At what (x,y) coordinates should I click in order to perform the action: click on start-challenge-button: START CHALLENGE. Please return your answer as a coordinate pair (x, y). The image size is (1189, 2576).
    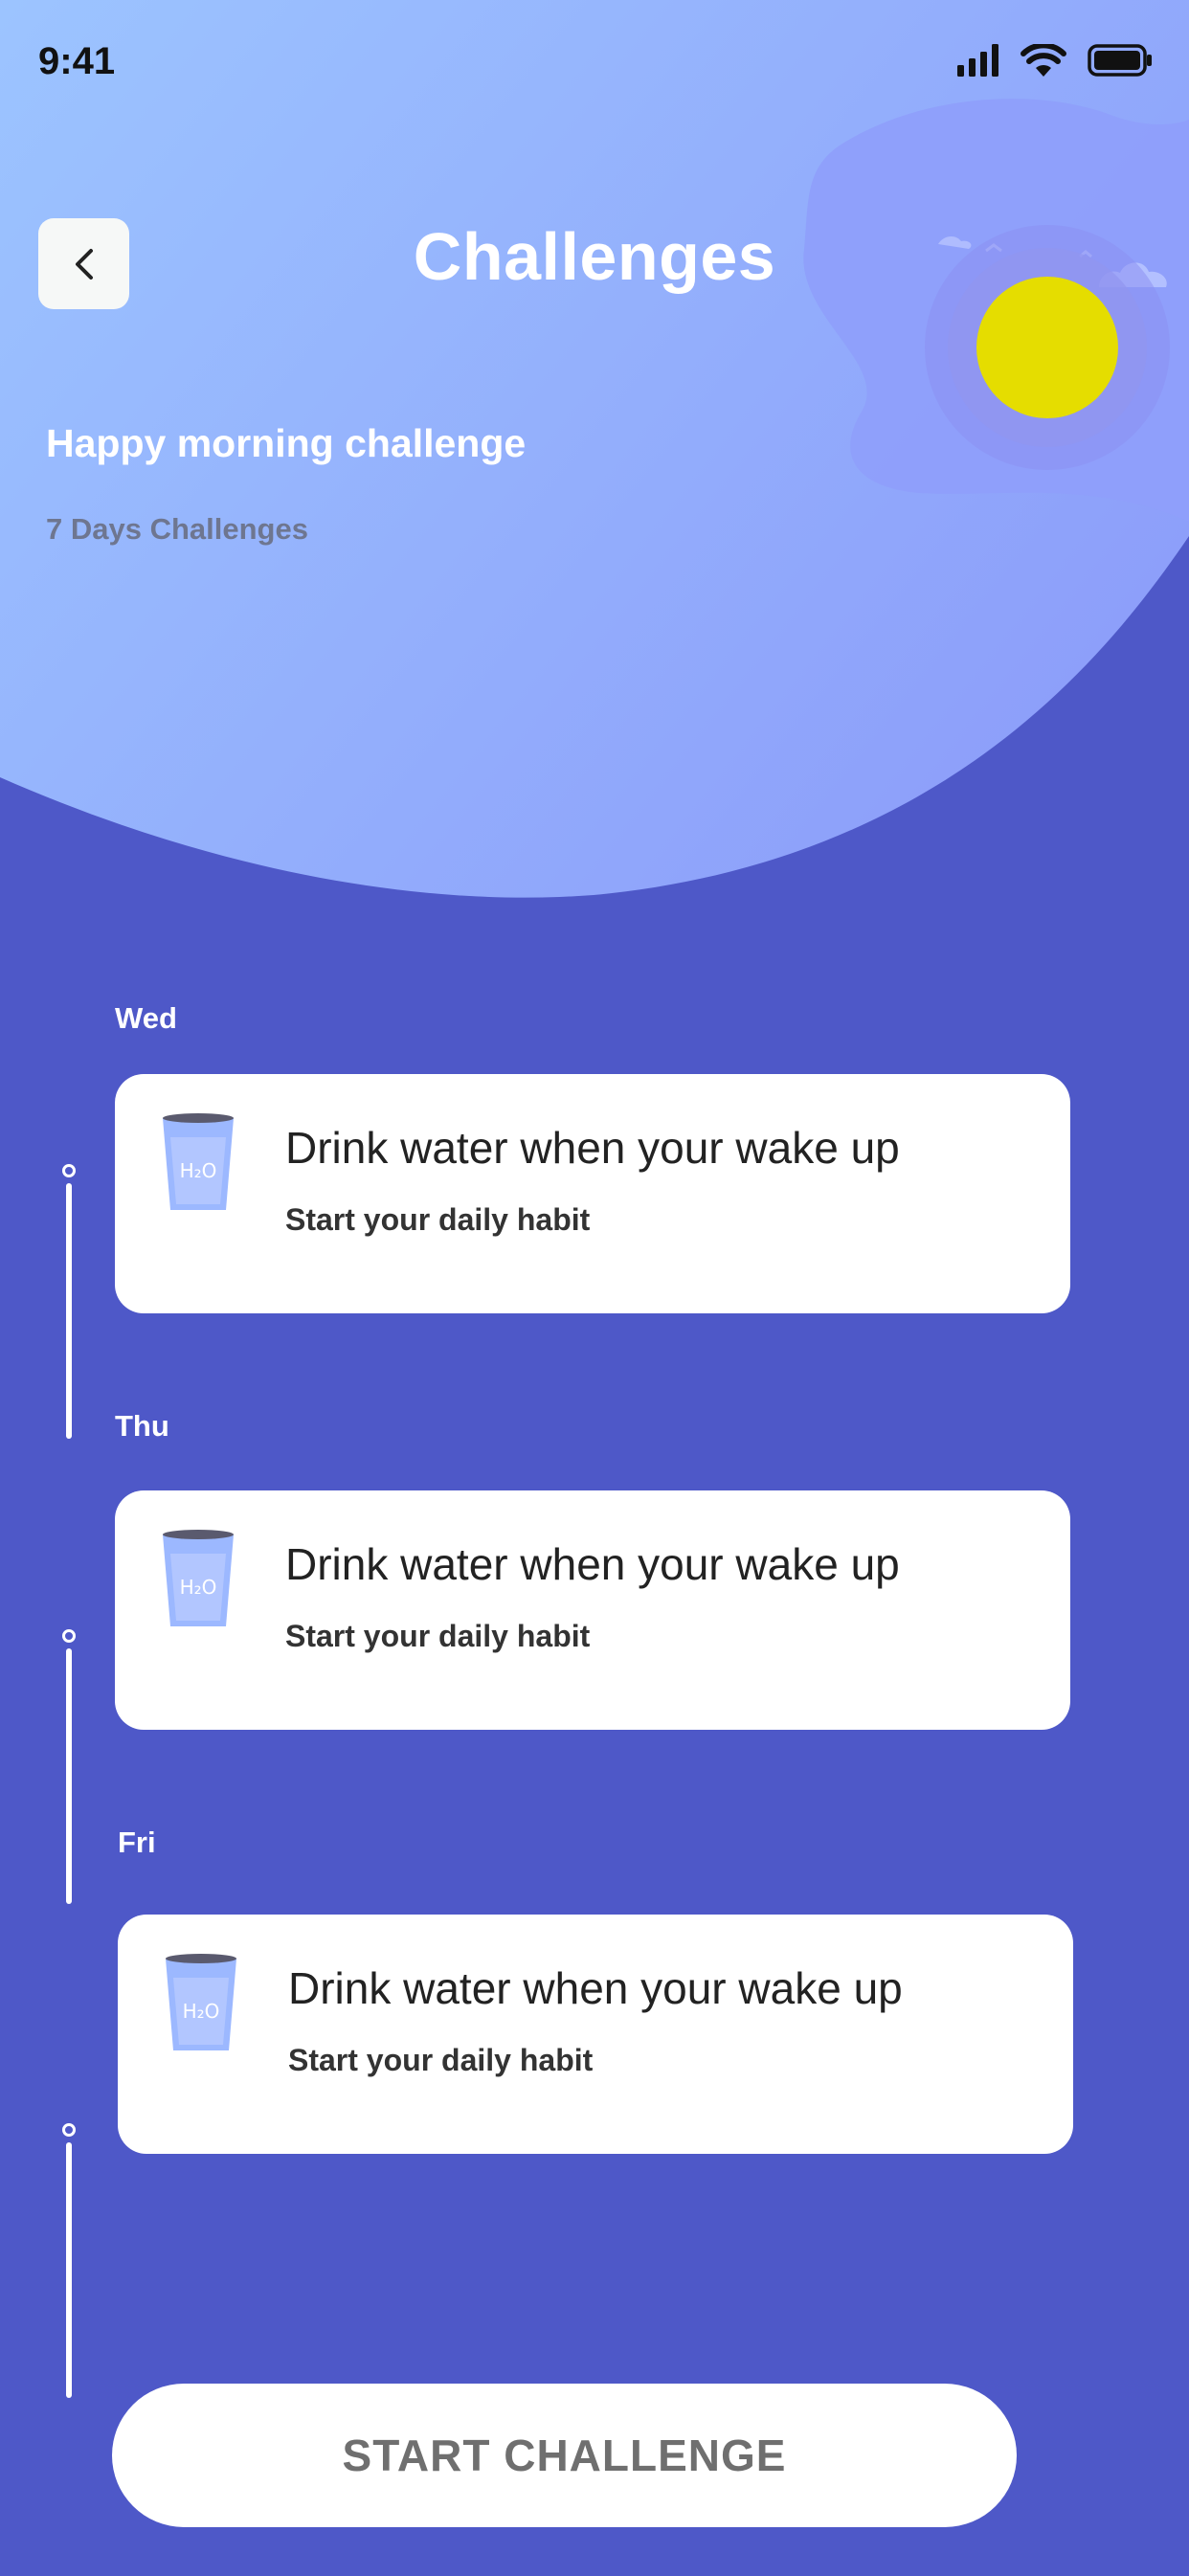
    Looking at the image, I should click on (564, 2455).